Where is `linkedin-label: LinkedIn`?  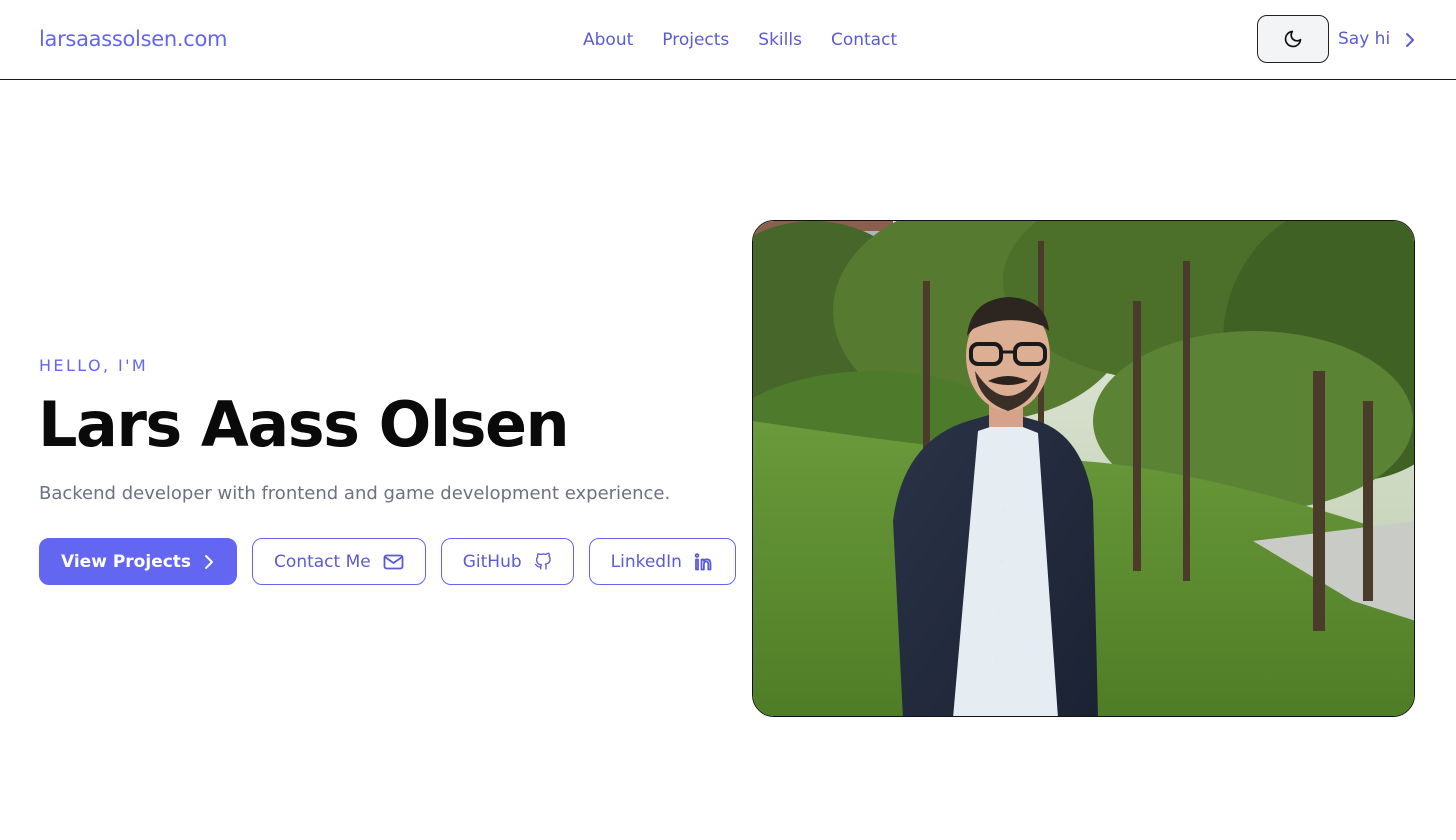
linkedin-label: LinkedIn is located at coordinates (646, 561).